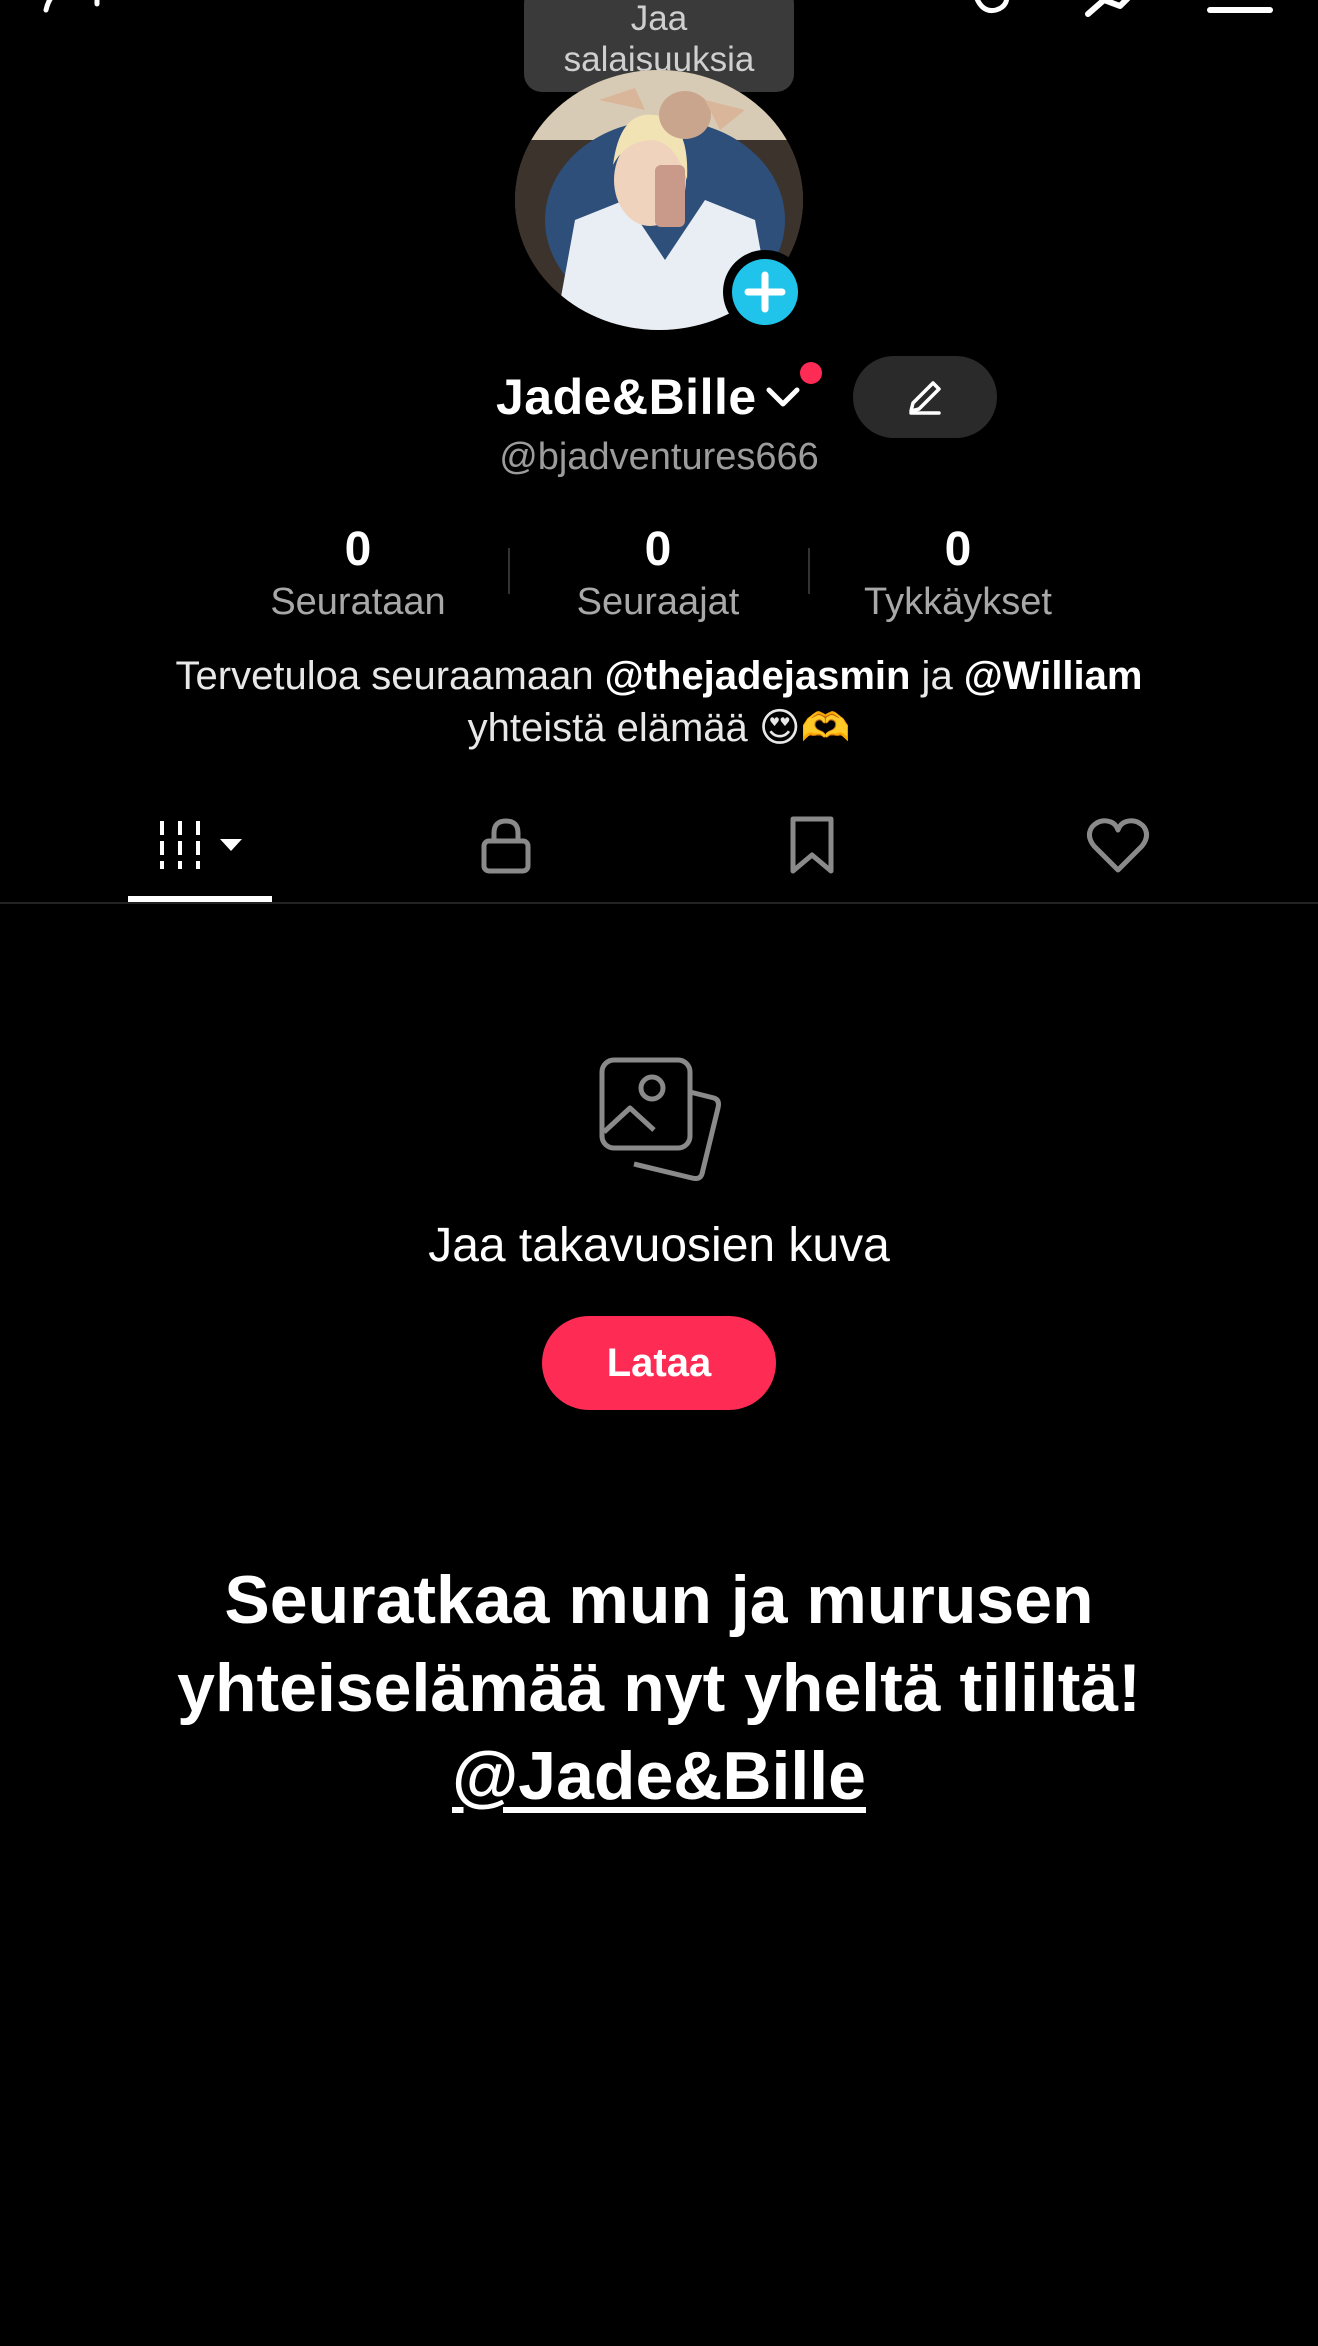 This screenshot has width=1318, height=2346. I want to click on lock-icon, so click(506, 846).